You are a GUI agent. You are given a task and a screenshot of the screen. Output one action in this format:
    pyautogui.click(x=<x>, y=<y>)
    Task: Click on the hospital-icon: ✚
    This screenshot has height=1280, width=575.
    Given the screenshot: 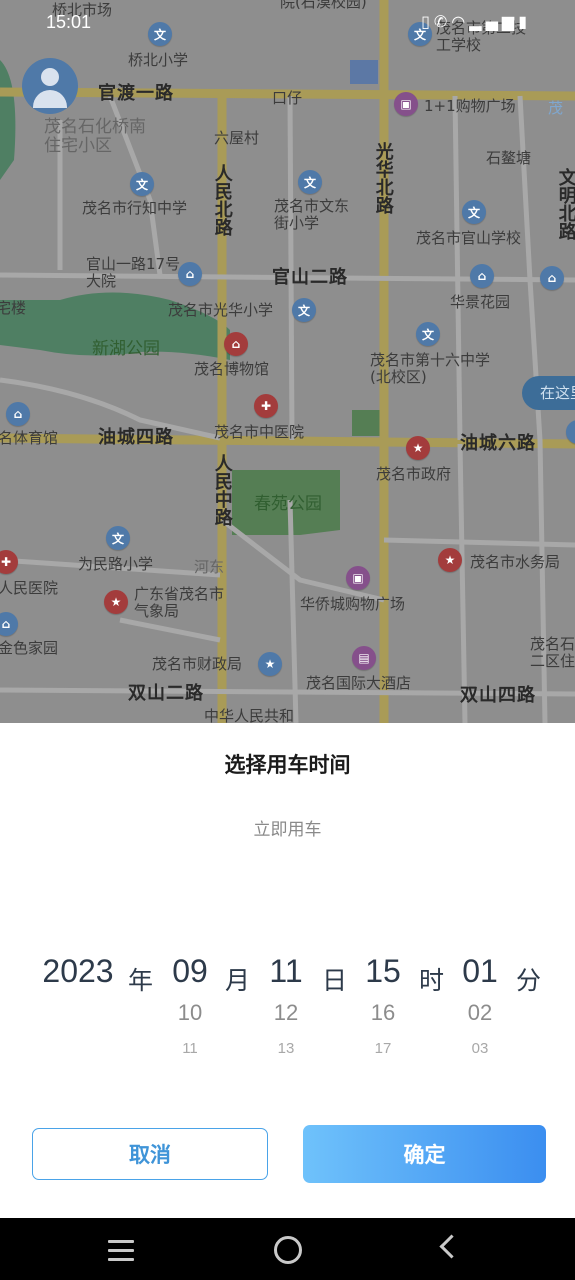 What is the action you would take?
    pyautogui.click(x=266, y=406)
    